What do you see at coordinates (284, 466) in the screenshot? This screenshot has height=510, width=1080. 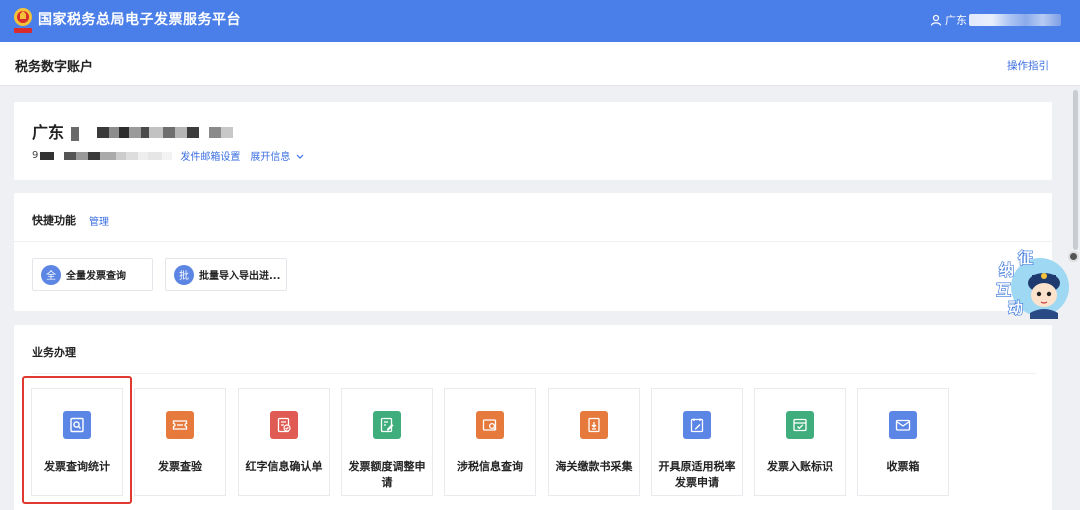 I see `tile-label: 红字信息确认单` at bounding box center [284, 466].